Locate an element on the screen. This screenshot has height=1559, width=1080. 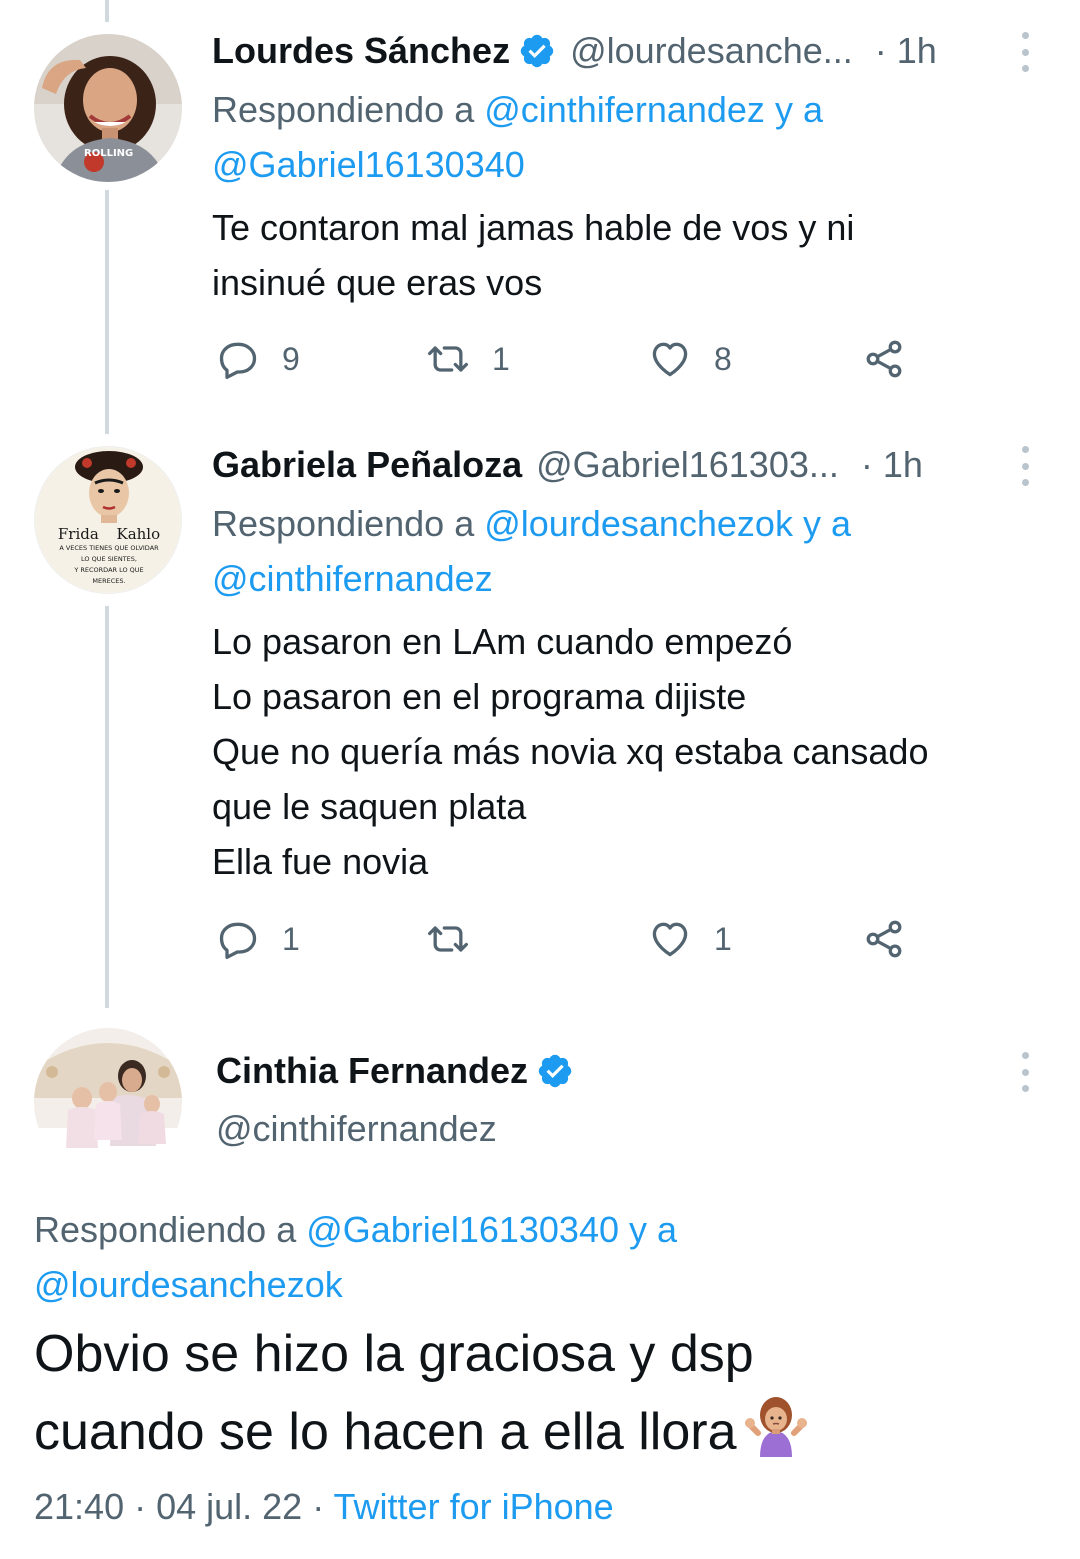
avatar-quote-line: A VECES TIENES QUE OLVIDAR is located at coordinates (109, 548).